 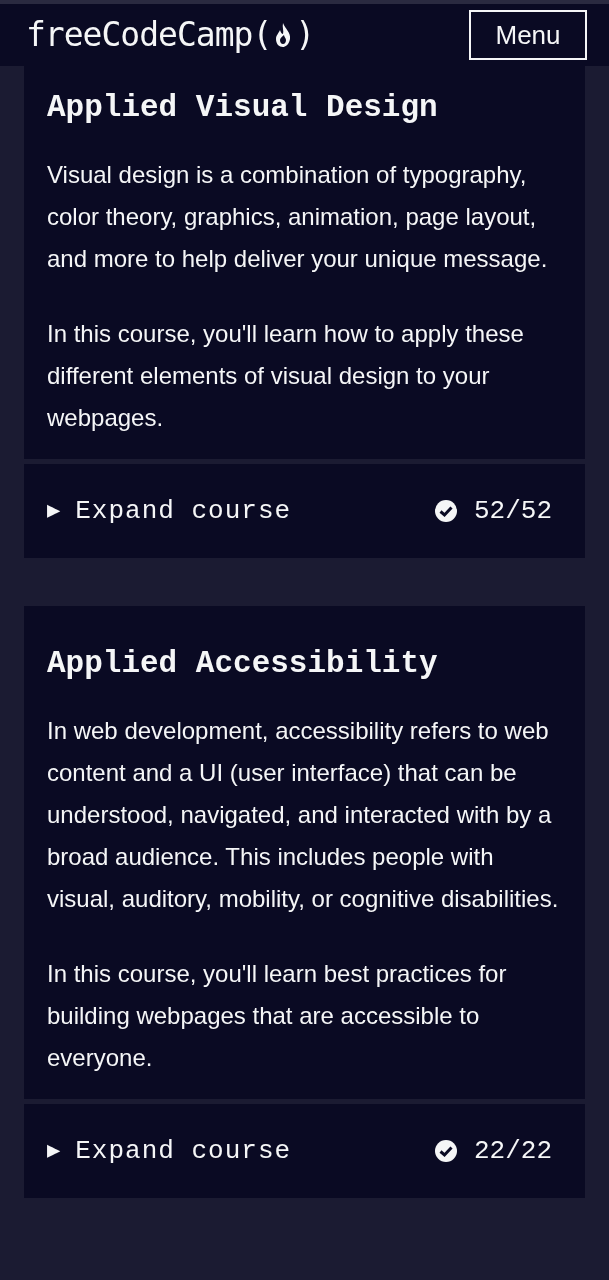 What do you see at coordinates (305, 35) in the screenshot?
I see `logo-text: )` at bounding box center [305, 35].